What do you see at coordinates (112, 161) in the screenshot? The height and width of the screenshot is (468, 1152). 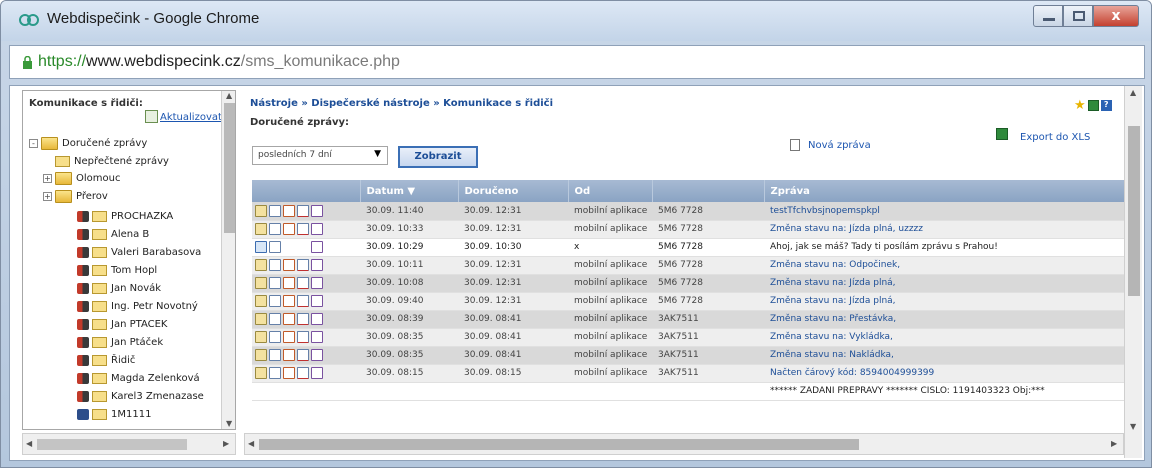 I see `tree-item-unread: Nepřečtené zprávy` at bounding box center [112, 161].